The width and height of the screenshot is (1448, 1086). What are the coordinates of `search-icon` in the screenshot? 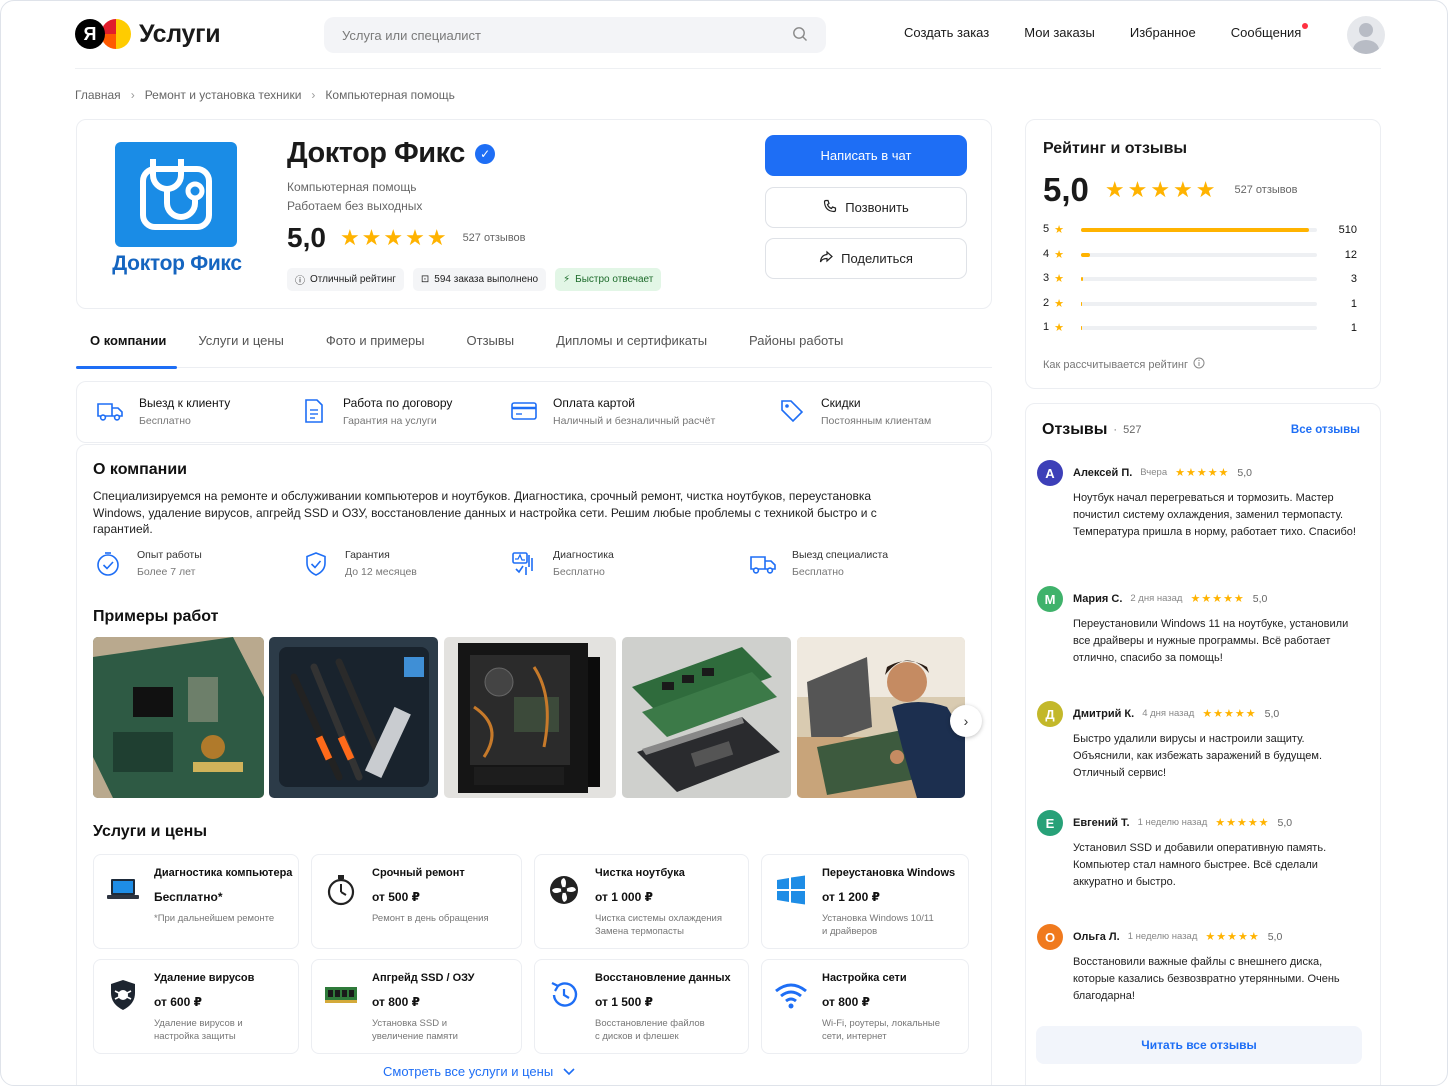 It's located at (800, 35).